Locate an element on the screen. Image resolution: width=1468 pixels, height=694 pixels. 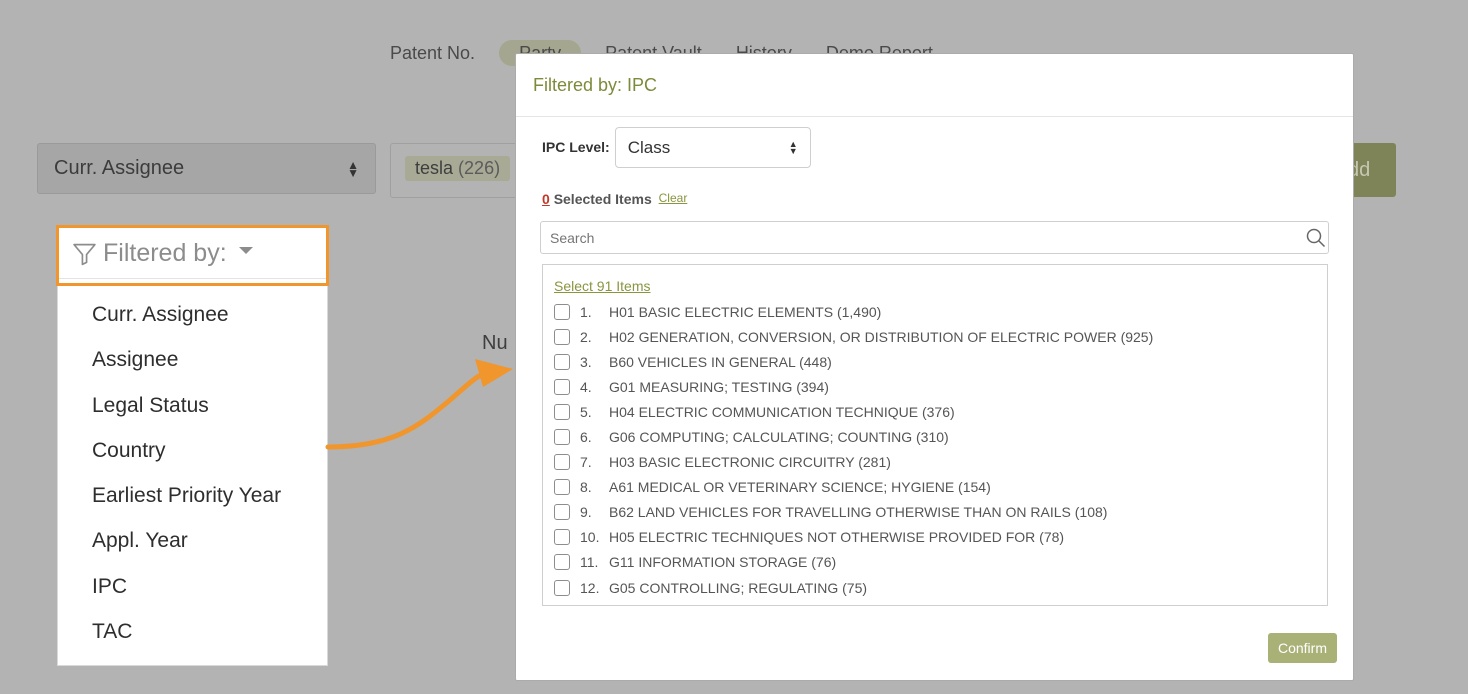
tag-input: tesla (226) is located at coordinates (460, 170).